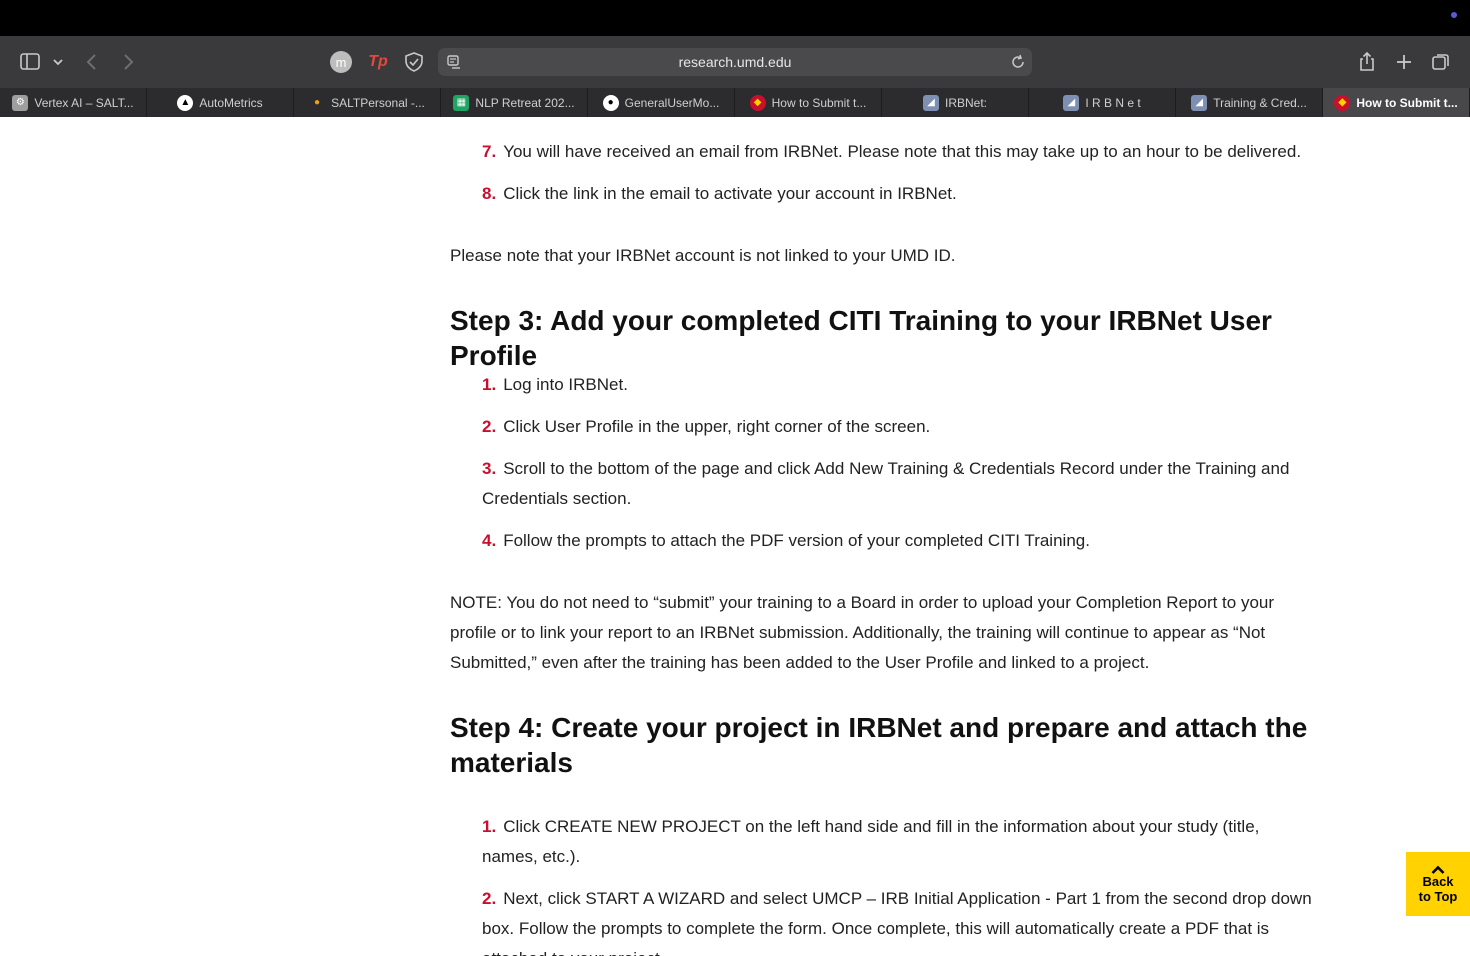 This screenshot has height=956, width=1470. Describe the element at coordinates (1438, 896) in the screenshot. I see `back-to-top-line2: to Top` at that location.